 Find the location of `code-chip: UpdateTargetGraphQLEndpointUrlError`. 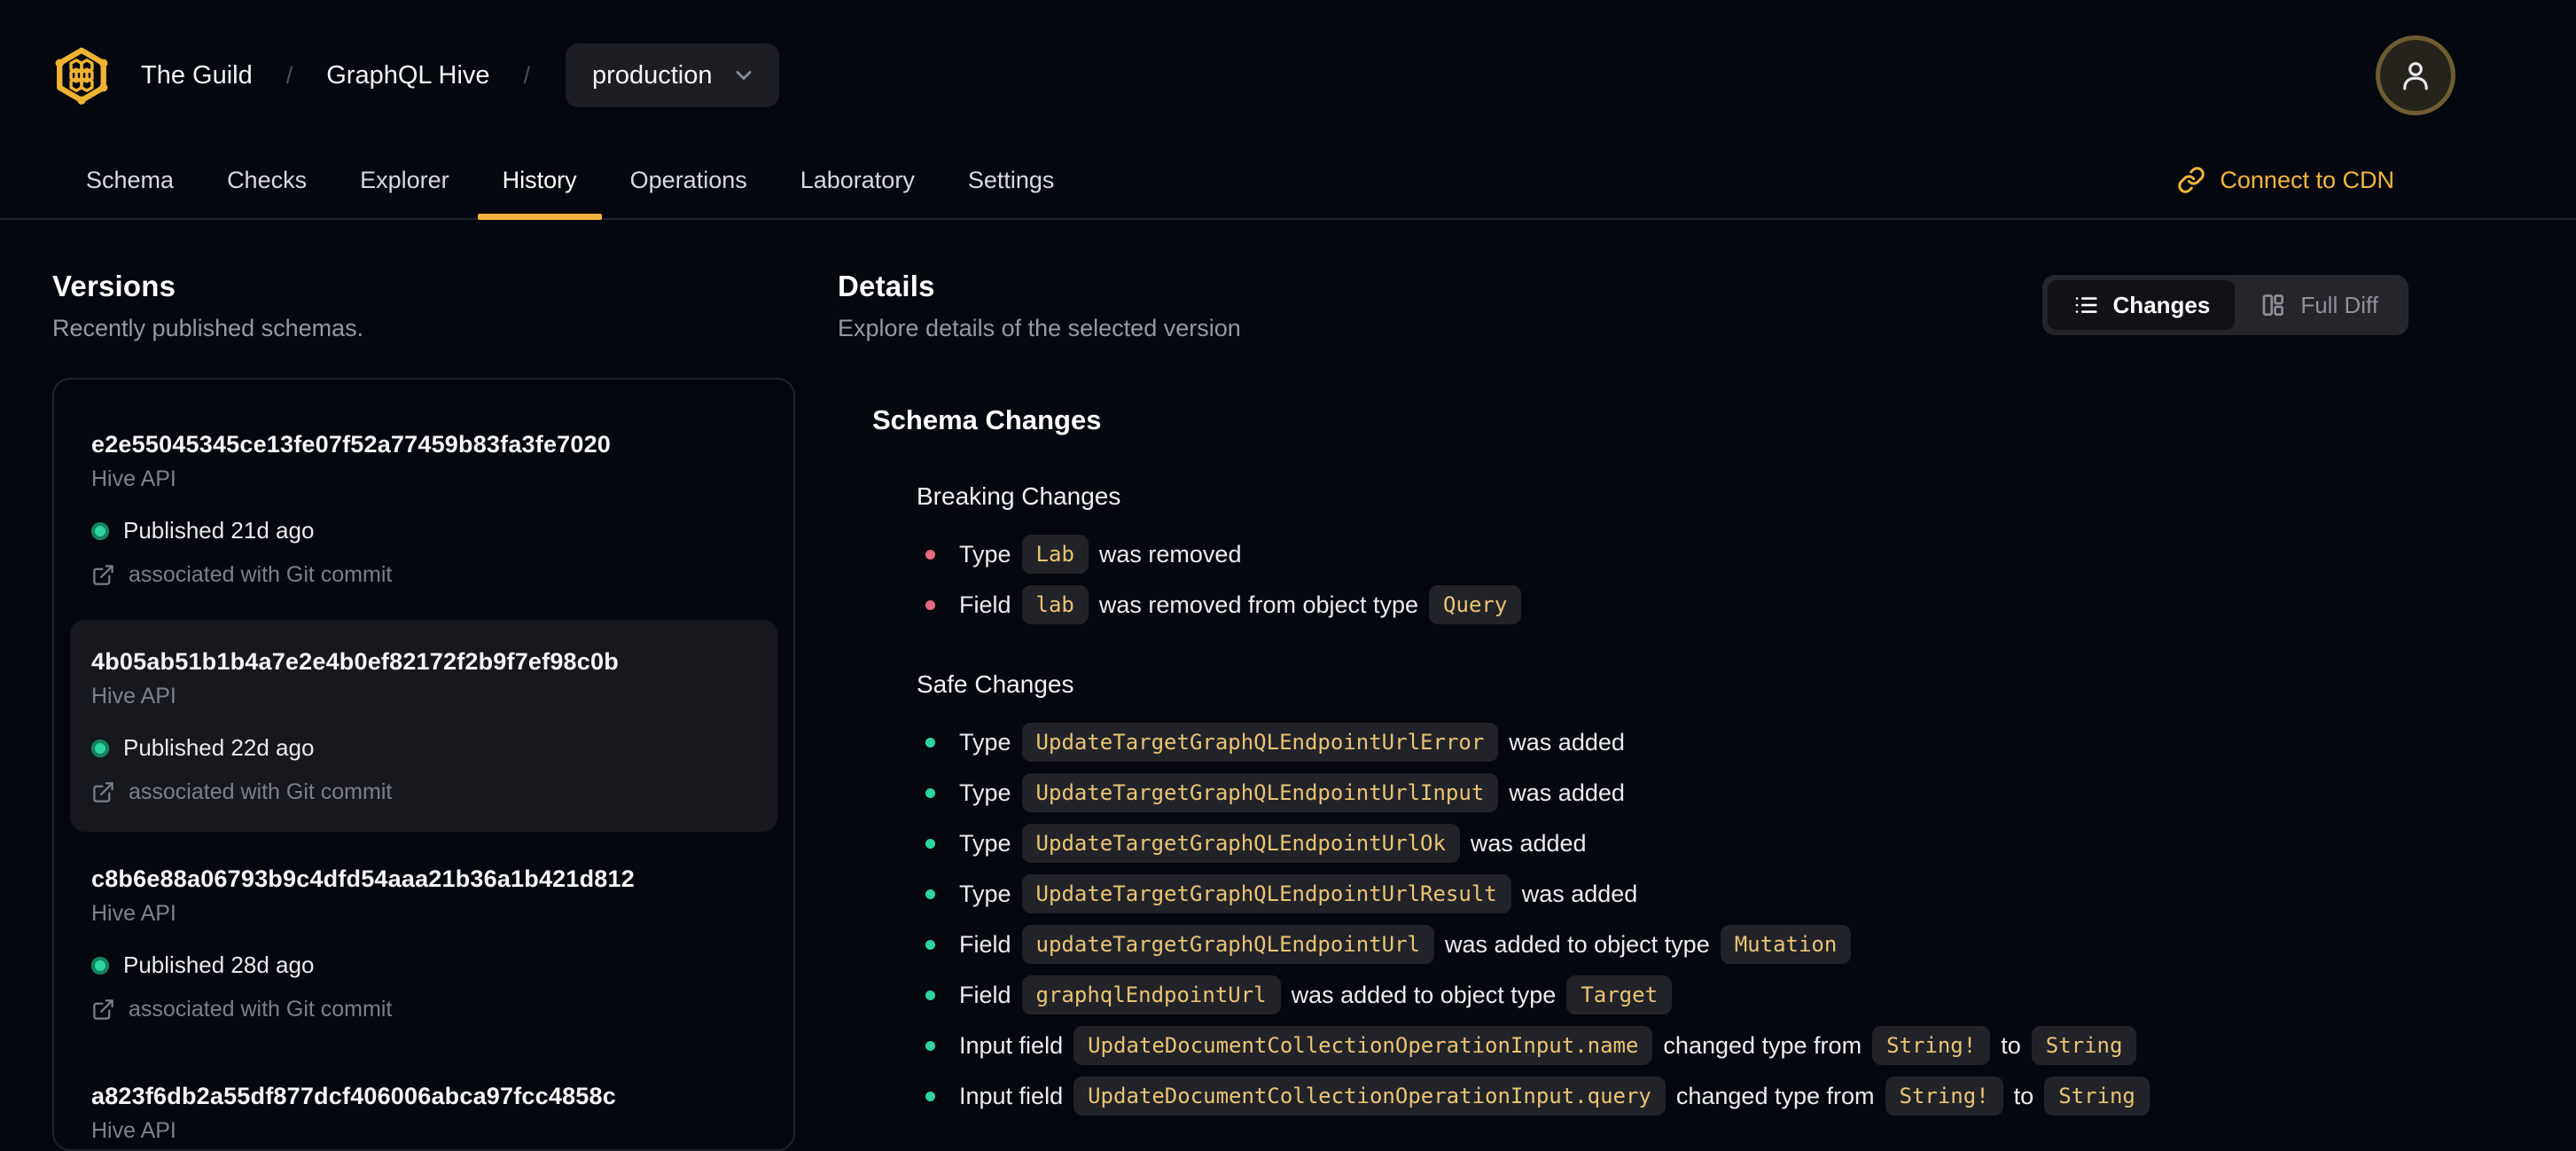

code-chip: UpdateTargetGraphQLEndpointUrlError is located at coordinates (1260, 742).